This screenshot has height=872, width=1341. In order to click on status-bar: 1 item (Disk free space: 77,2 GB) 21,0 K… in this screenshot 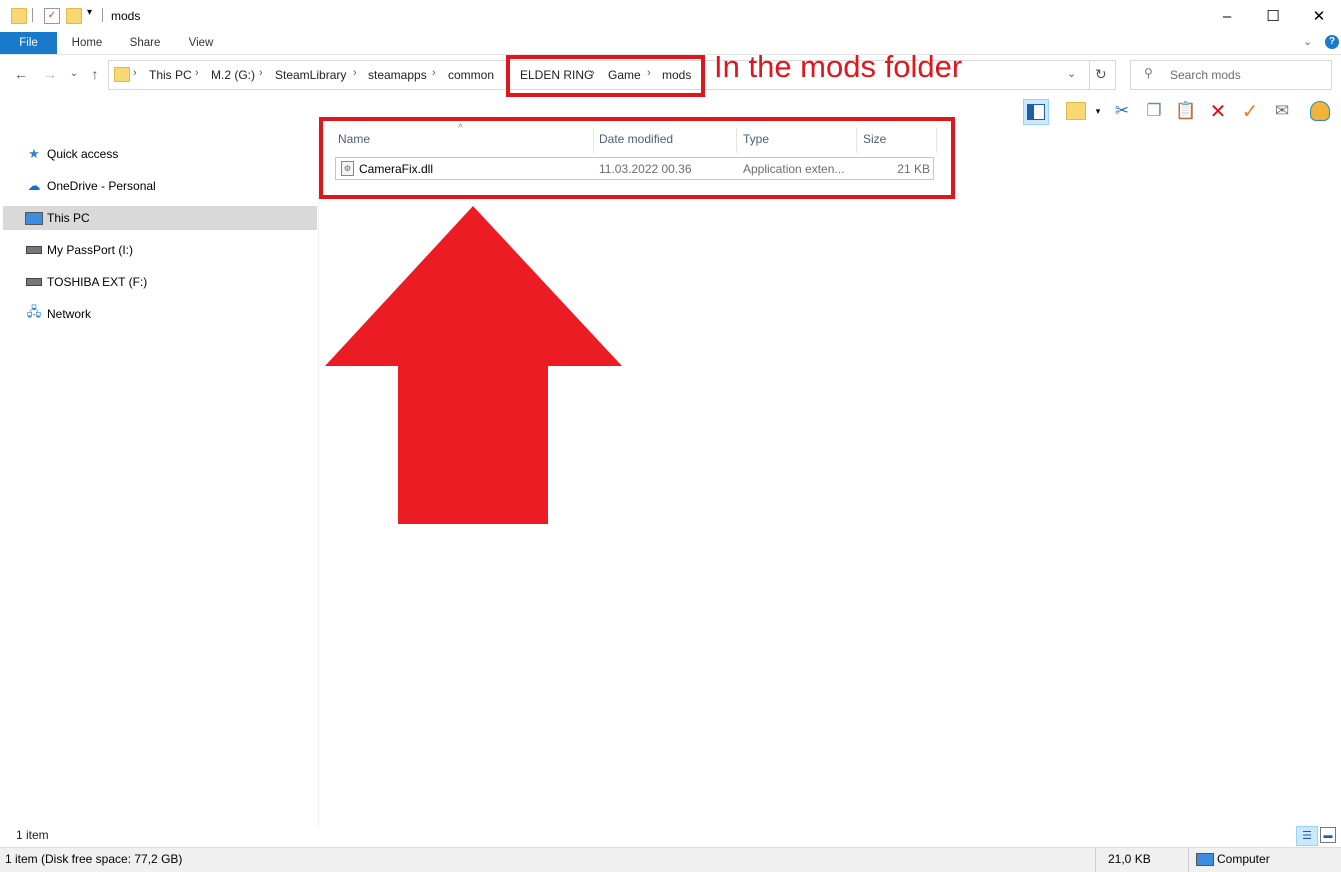, I will do `click(670, 859)`.